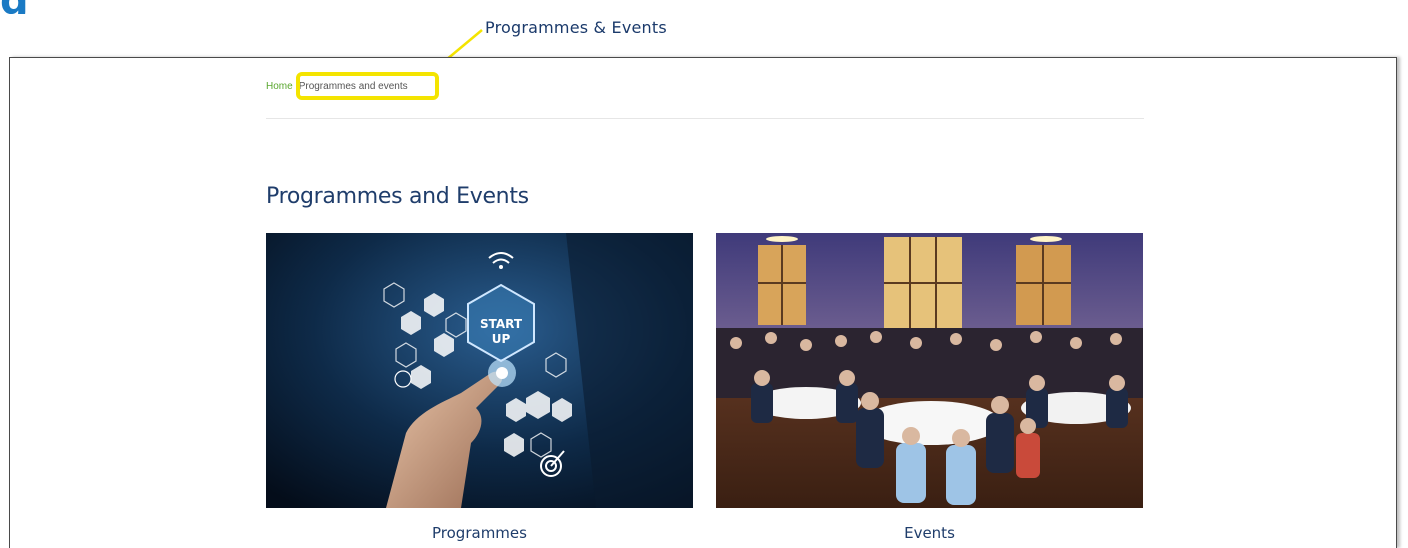  What do you see at coordinates (367, 86) in the screenshot?
I see `callout-highlight-box` at bounding box center [367, 86].